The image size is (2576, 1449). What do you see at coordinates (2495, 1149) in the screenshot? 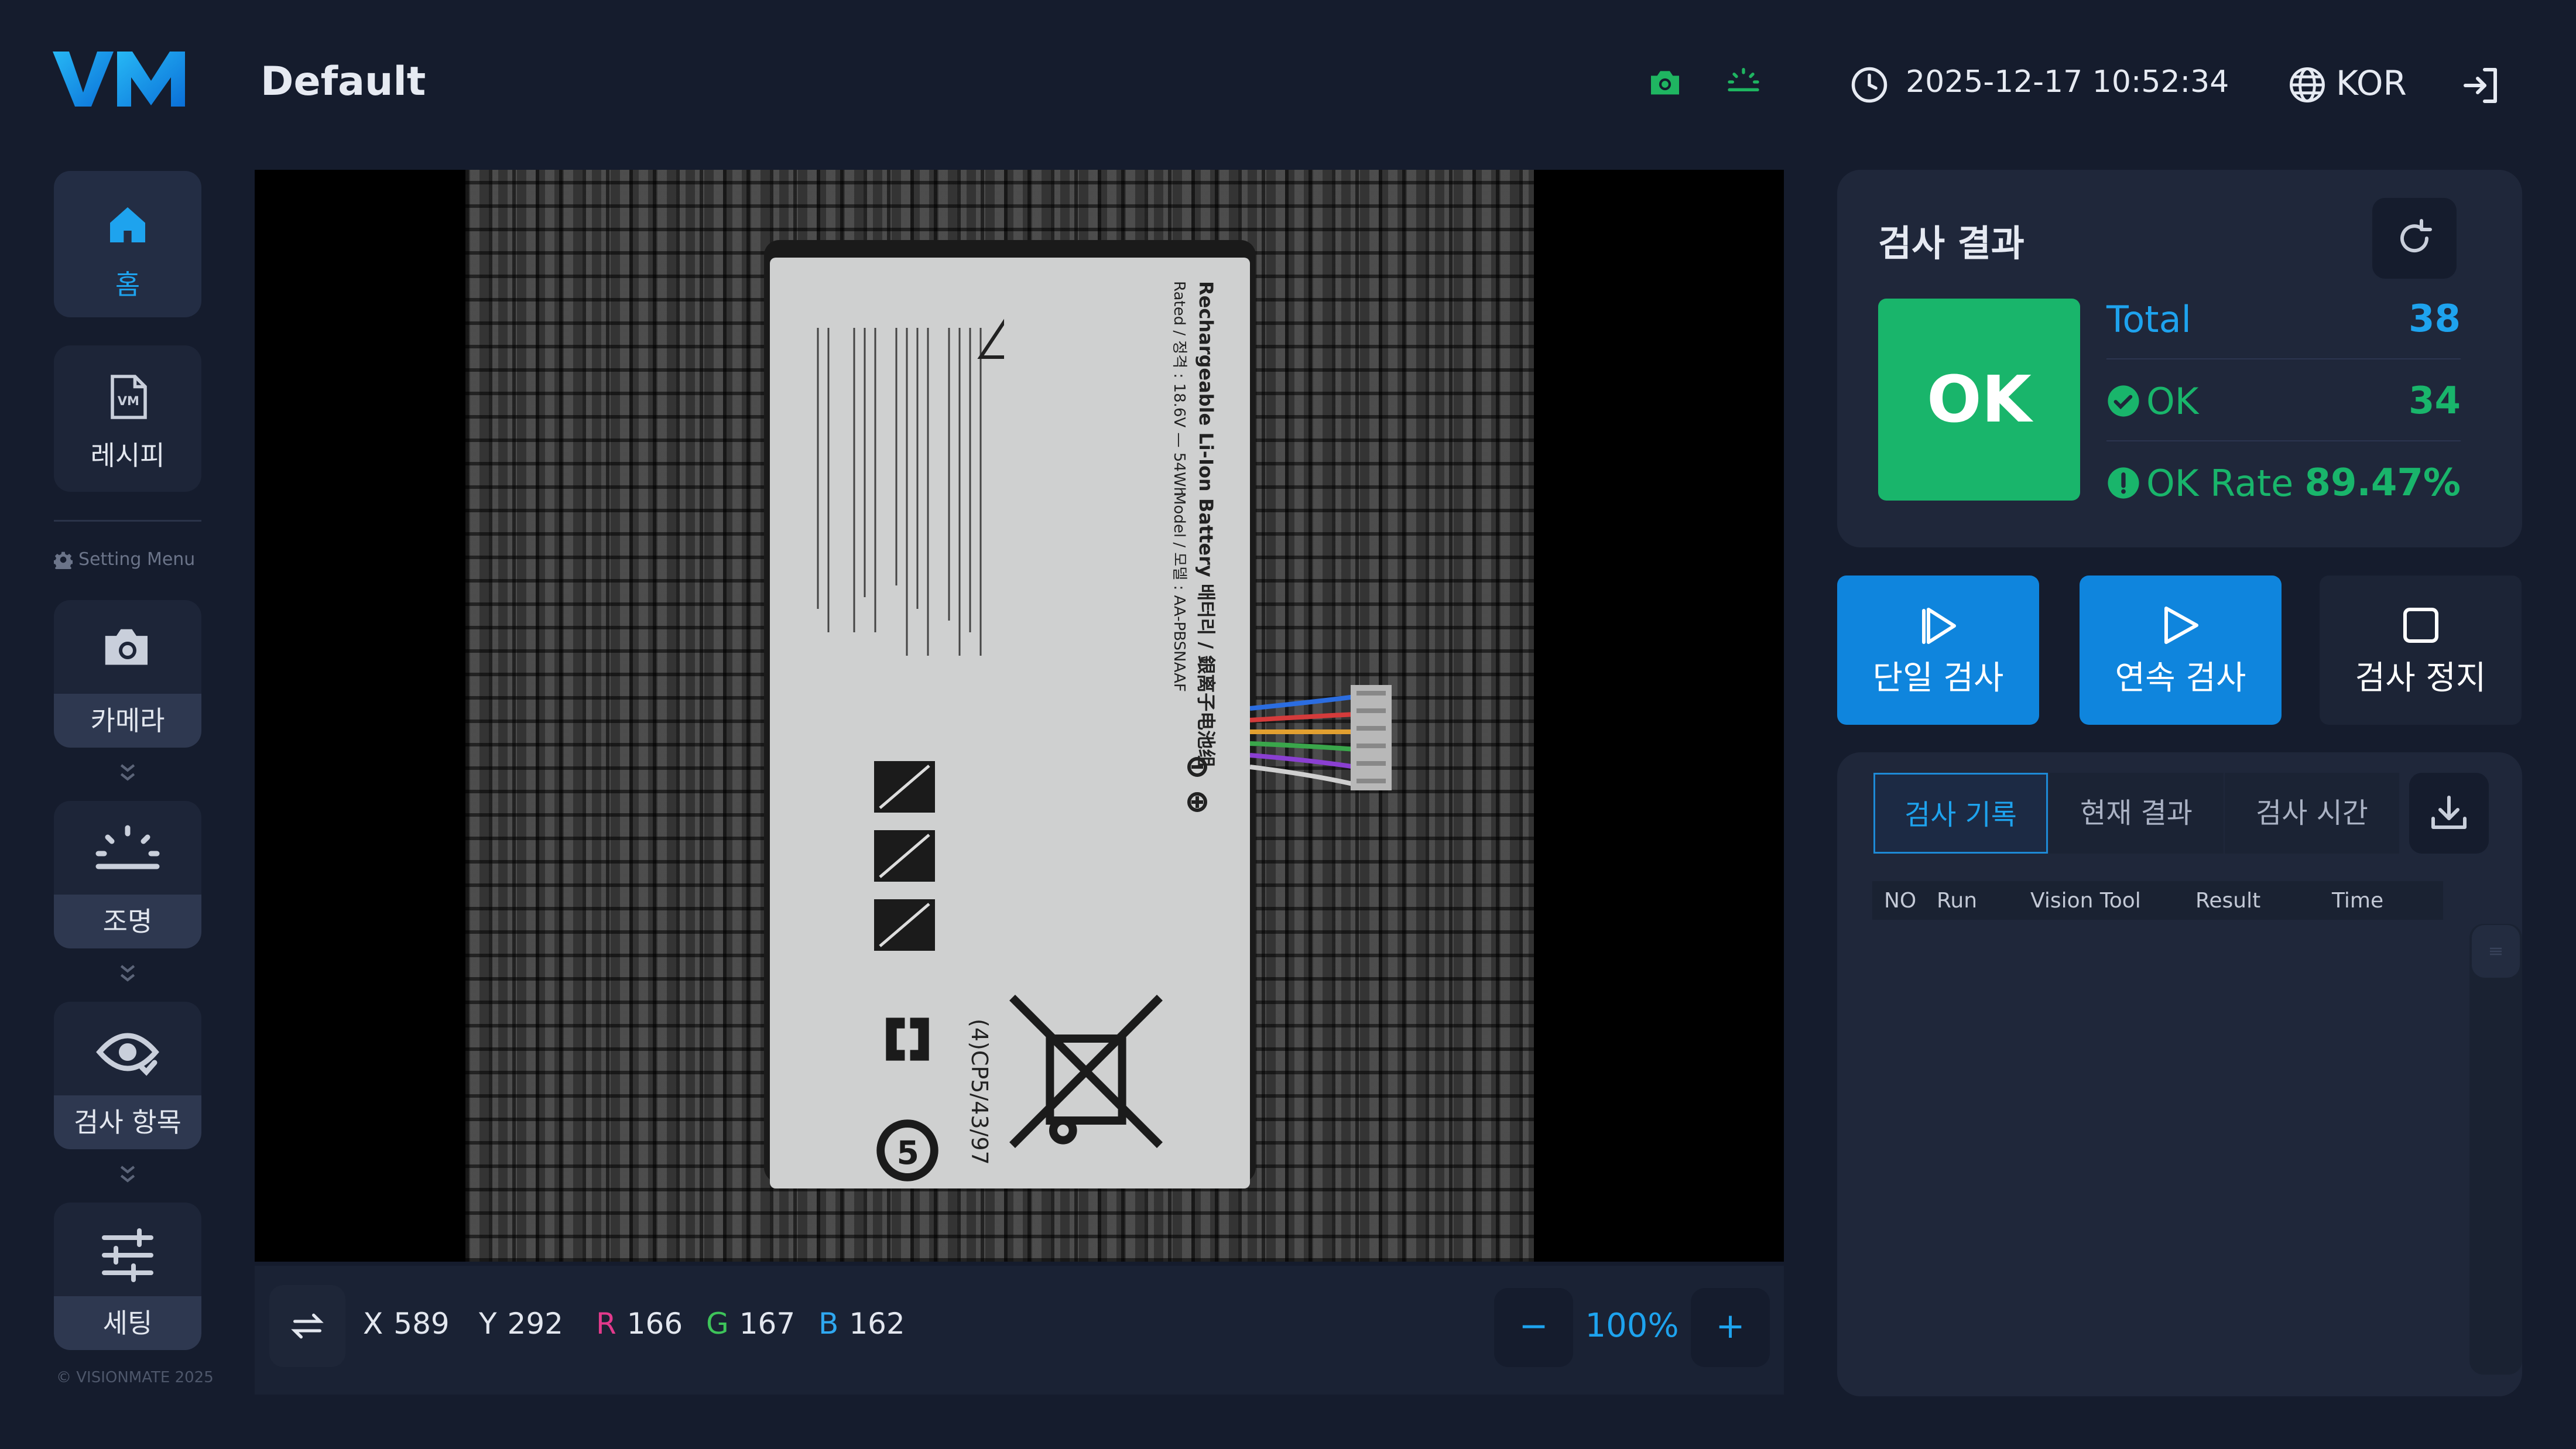
I see `history-scrollbar` at bounding box center [2495, 1149].